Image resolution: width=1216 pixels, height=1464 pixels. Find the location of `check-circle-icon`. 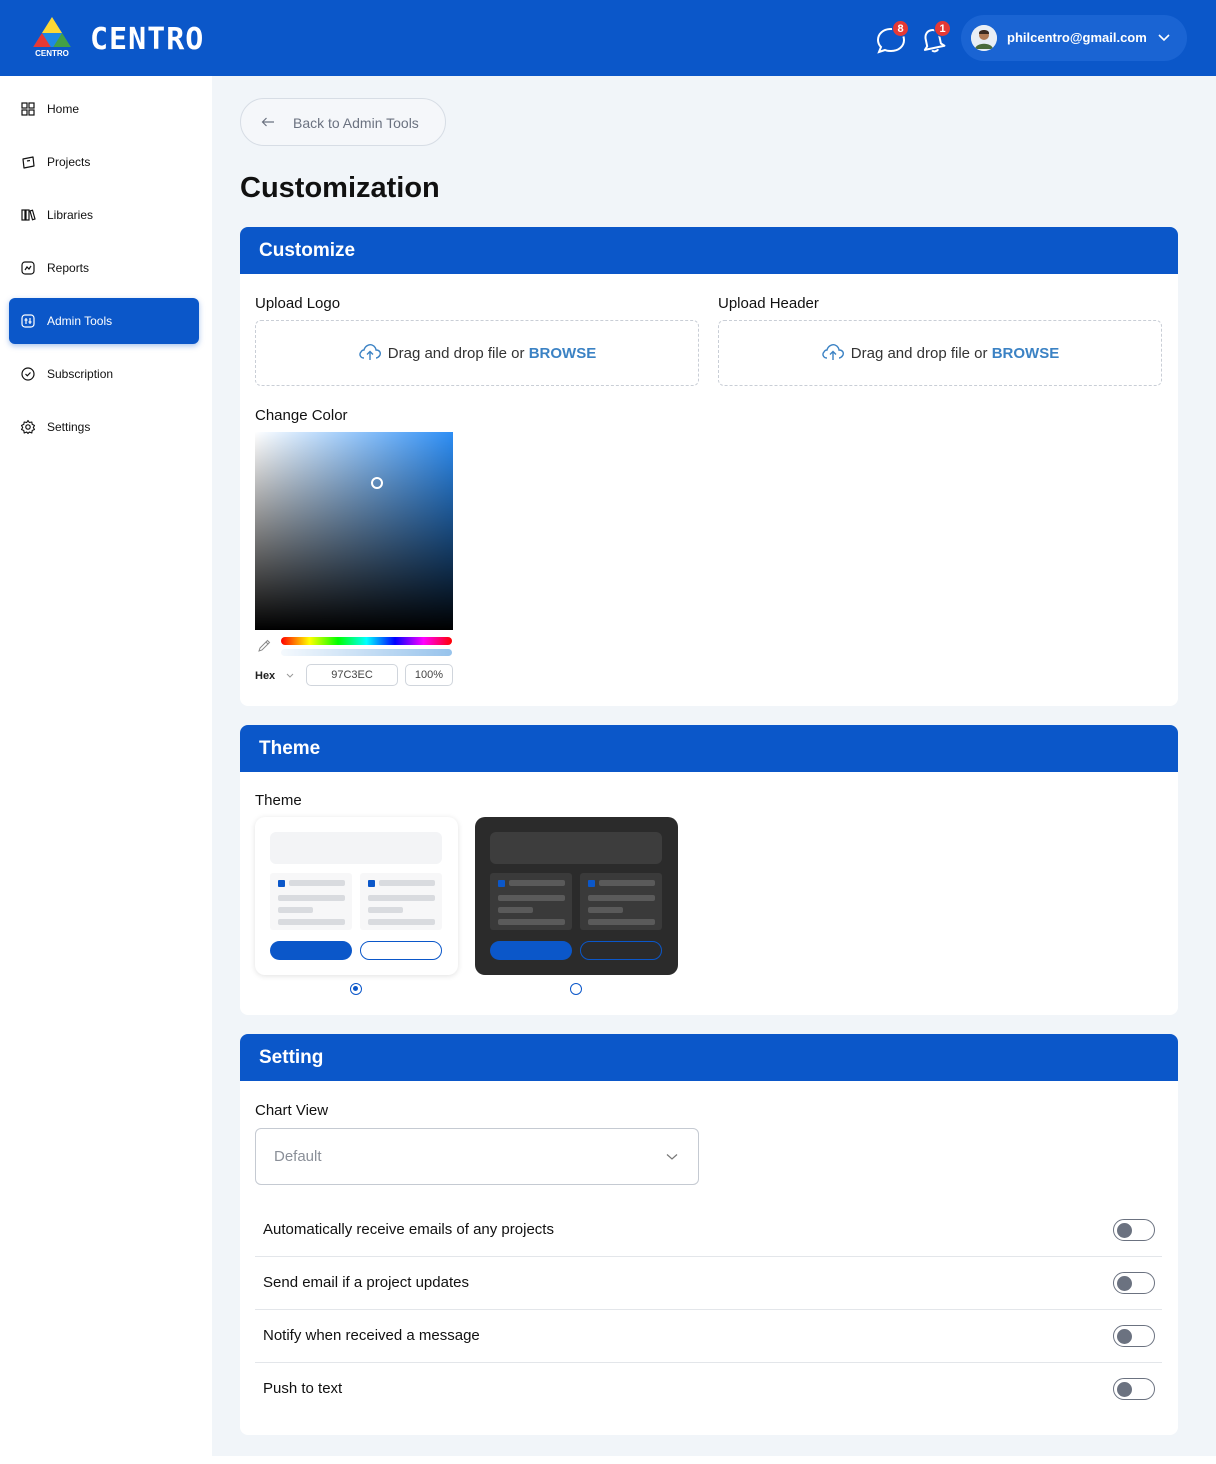

check-circle-icon is located at coordinates (28, 374).